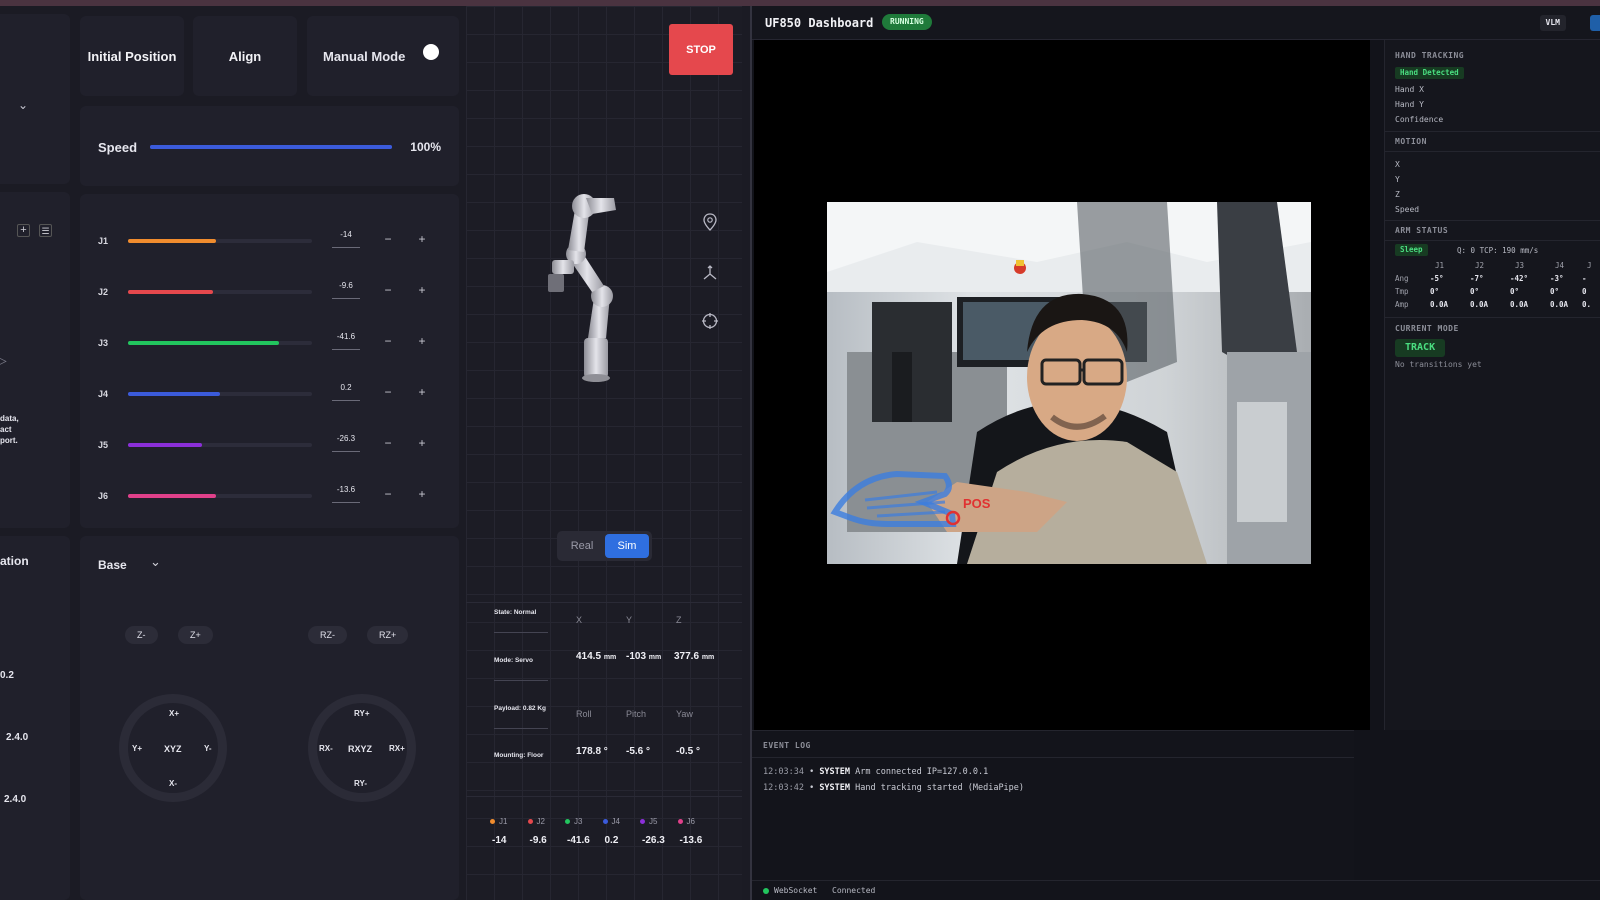  Describe the element at coordinates (35, 718) in the screenshot. I see `version-card: ation 0.2 2.4.0 2.4.0` at that location.